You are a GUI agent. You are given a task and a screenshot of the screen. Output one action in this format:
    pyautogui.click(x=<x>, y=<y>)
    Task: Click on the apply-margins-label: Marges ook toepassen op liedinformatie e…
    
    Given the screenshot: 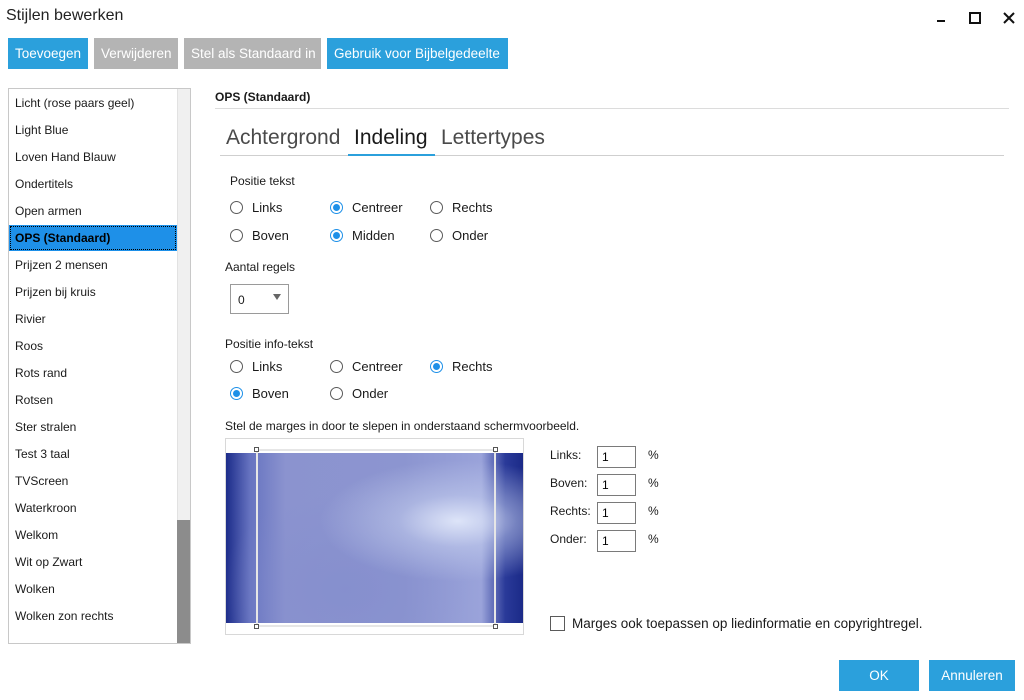 What is the action you would take?
    pyautogui.click(x=747, y=623)
    